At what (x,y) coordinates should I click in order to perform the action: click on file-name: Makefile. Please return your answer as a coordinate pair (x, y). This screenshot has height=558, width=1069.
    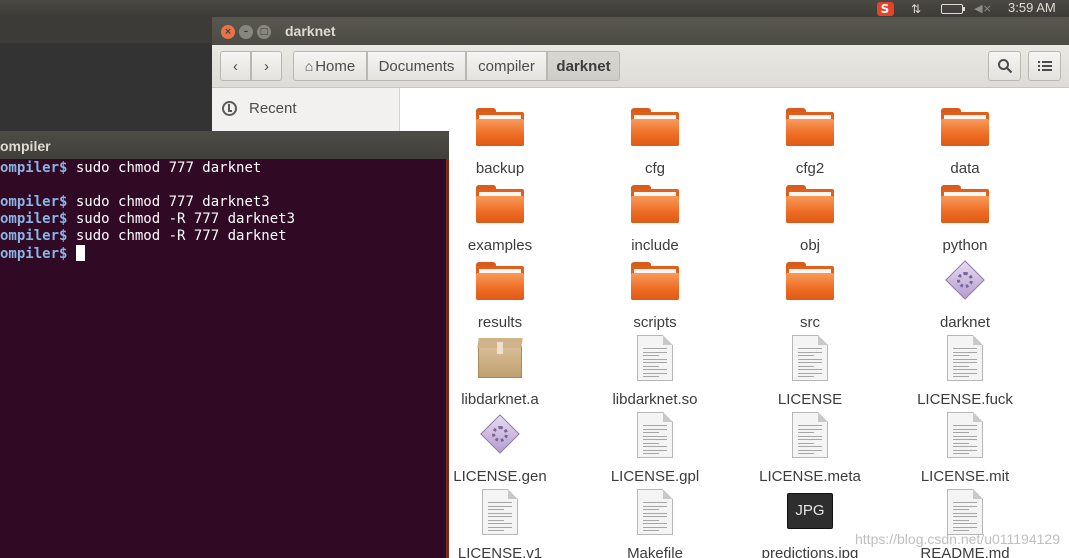
    Looking at the image, I should click on (655, 551).